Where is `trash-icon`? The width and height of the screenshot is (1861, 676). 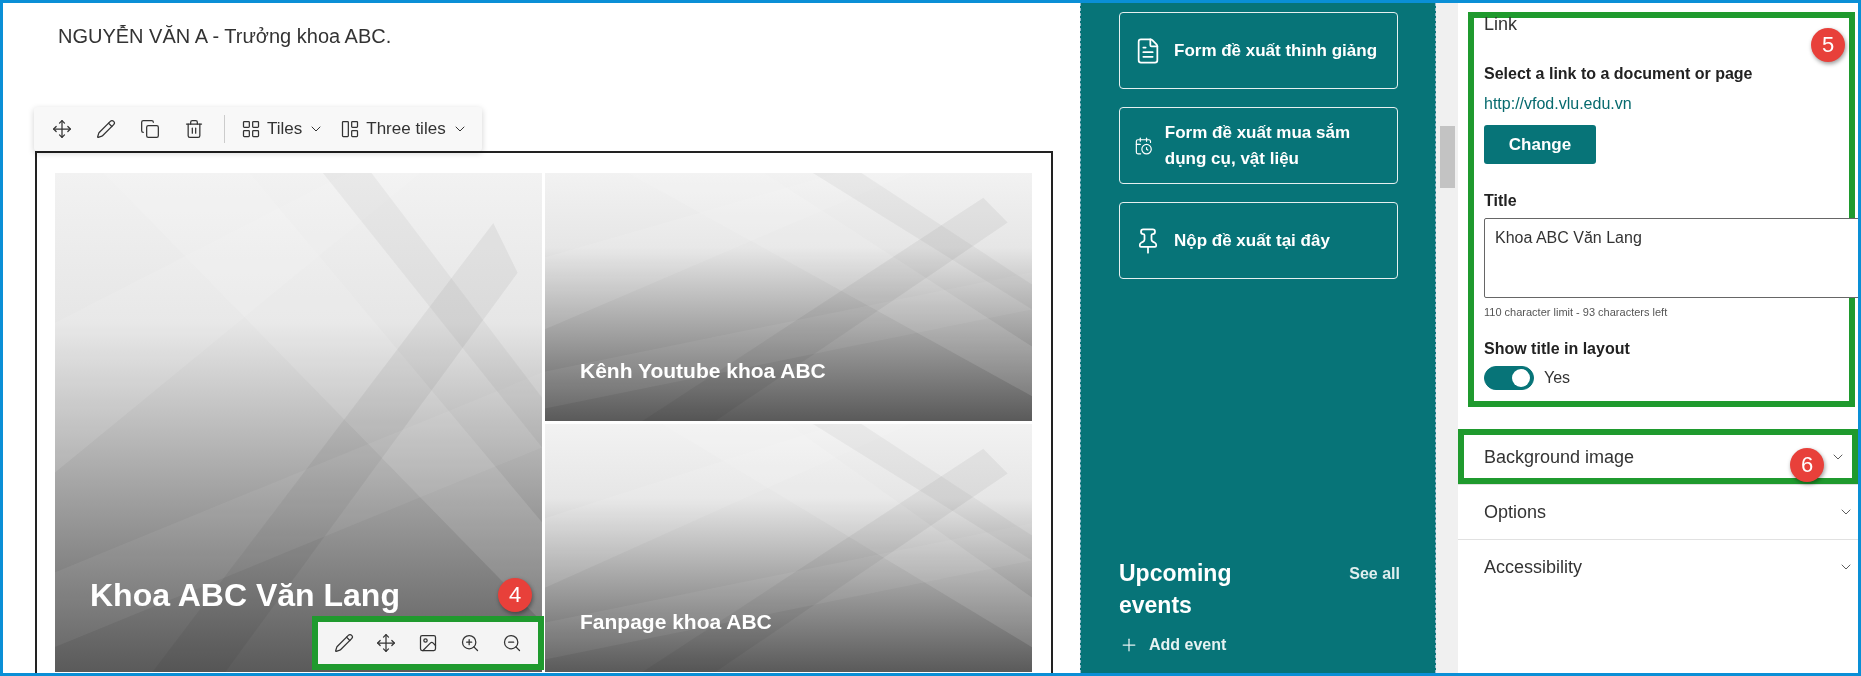 trash-icon is located at coordinates (194, 129).